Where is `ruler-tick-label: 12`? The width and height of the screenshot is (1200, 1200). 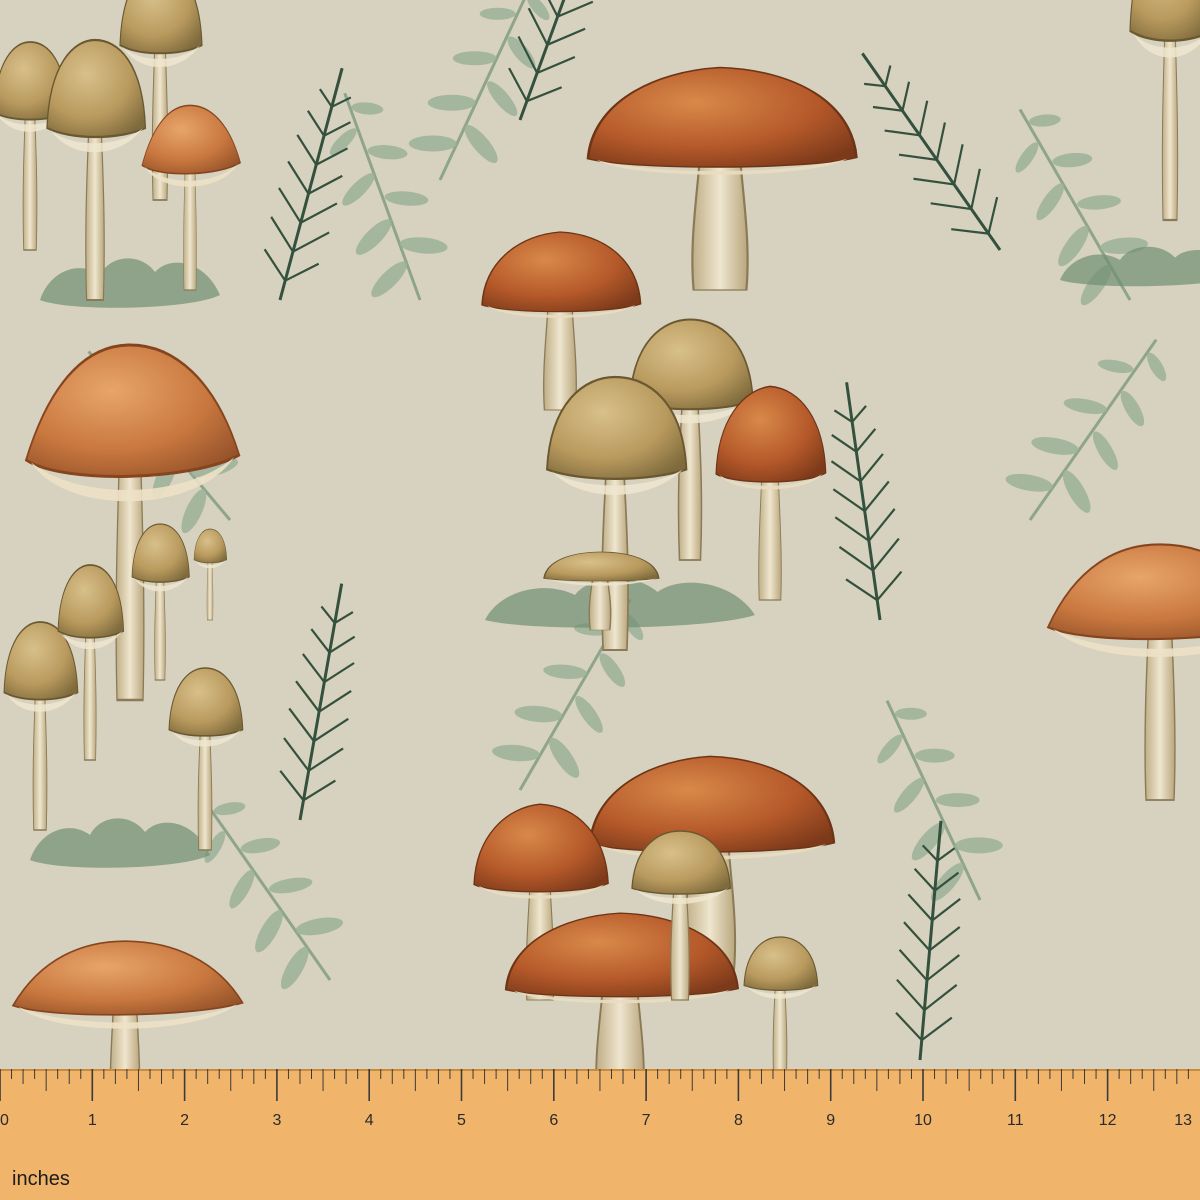
ruler-tick-label: 12 is located at coordinates (1108, 1120).